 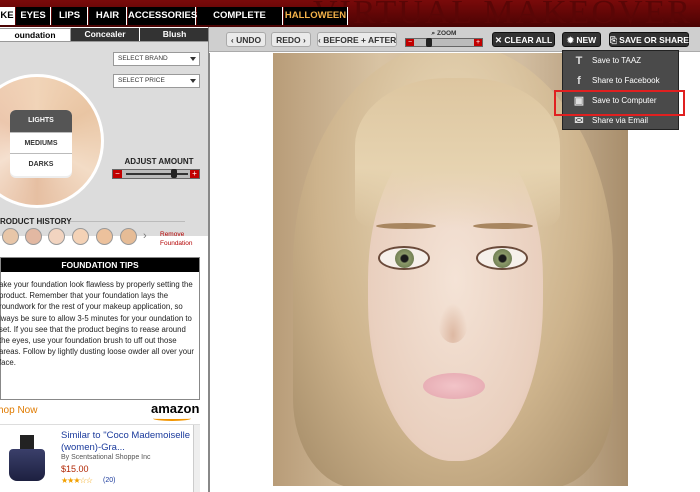 I want to click on ad-reviews-link: (20), so click(x=109, y=480).